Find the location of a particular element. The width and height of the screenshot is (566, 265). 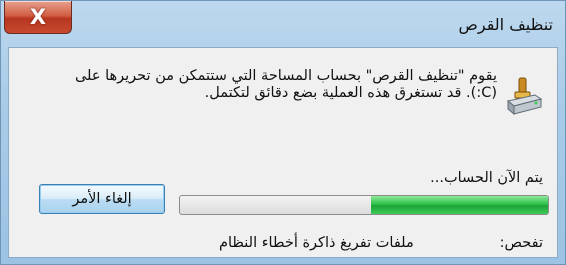

cancel-button: إلغاء الأمر is located at coordinates (102, 199).